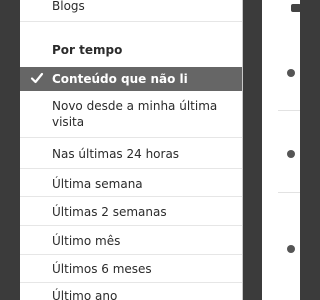 This screenshot has height=300, width=320. I want to click on sidebar-item-last-week: Última semana, so click(131, 183).